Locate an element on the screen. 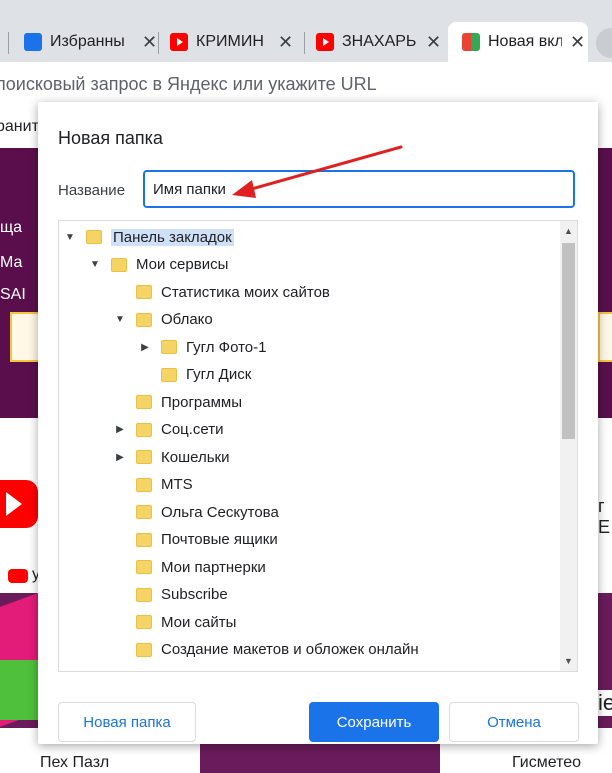  tree-item-label: Облако is located at coordinates (187, 319).